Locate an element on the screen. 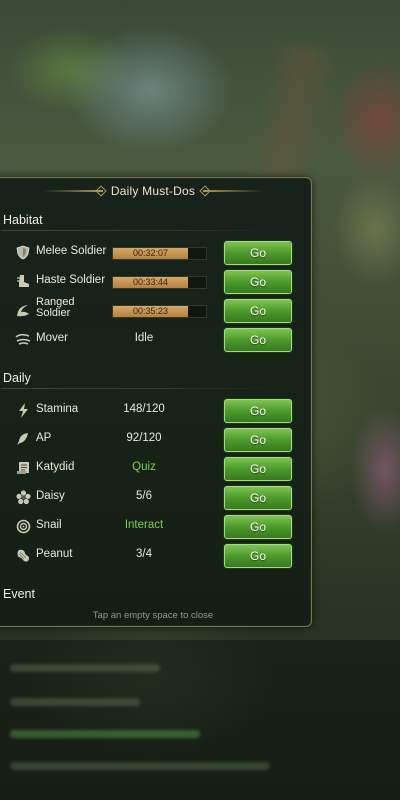 This screenshot has height=800, width=400. row-value: Interact is located at coordinates (144, 525).